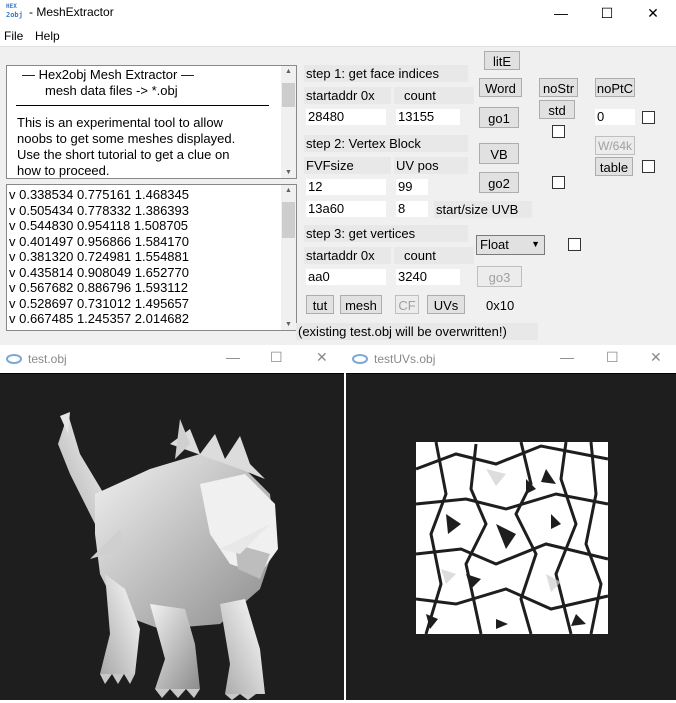  What do you see at coordinates (13, 36) in the screenshot?
I see `menu-file: File` at bounding box center [13, 36].